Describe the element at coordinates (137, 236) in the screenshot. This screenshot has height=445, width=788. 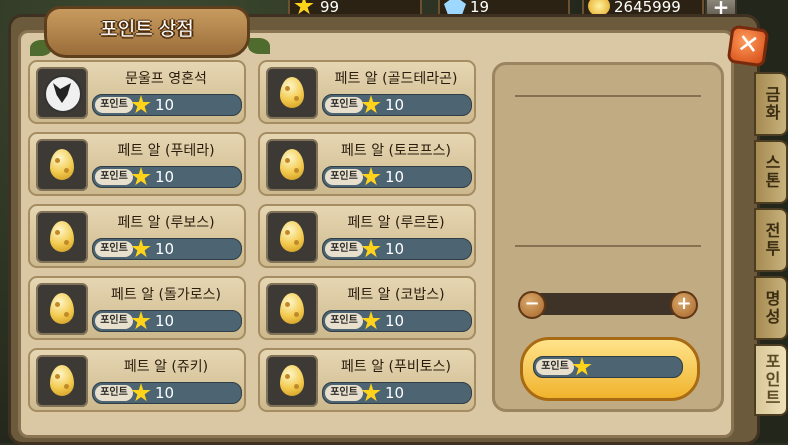
I see `shop-item: 페트 알 (루보스) 포인트 10` at that location.